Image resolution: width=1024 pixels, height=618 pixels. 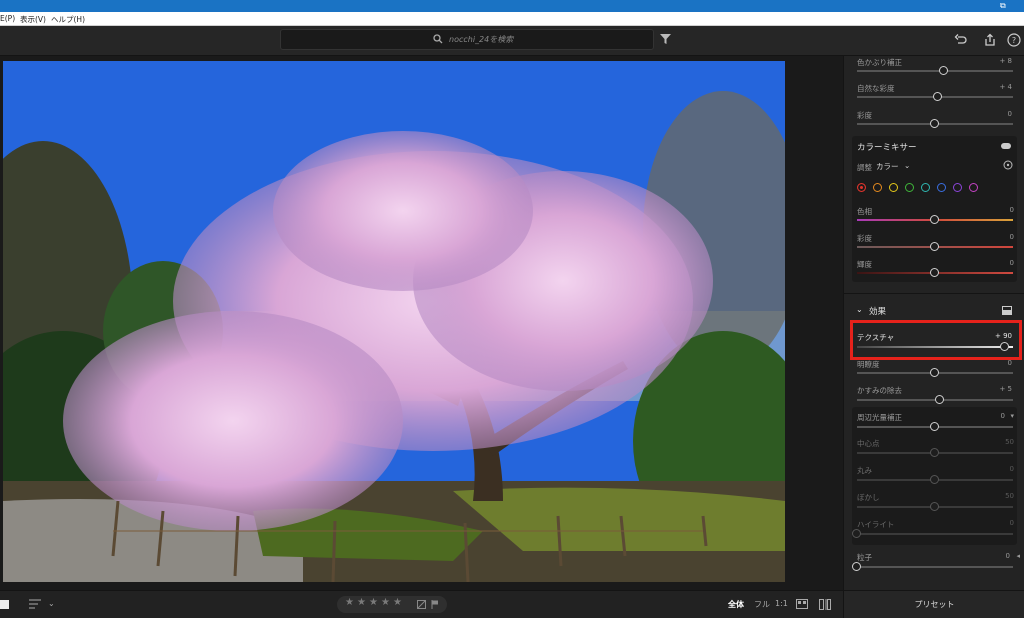 I want to click on vignette-dropdown-icon: ▾, so click(x=1012, y=416).